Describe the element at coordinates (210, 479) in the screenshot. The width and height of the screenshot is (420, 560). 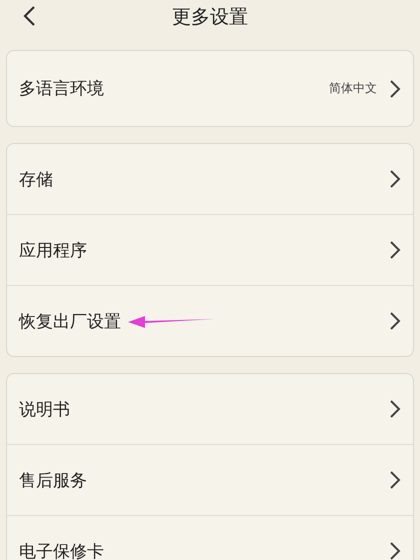
I see `settings-row: 售后服务` at that location.